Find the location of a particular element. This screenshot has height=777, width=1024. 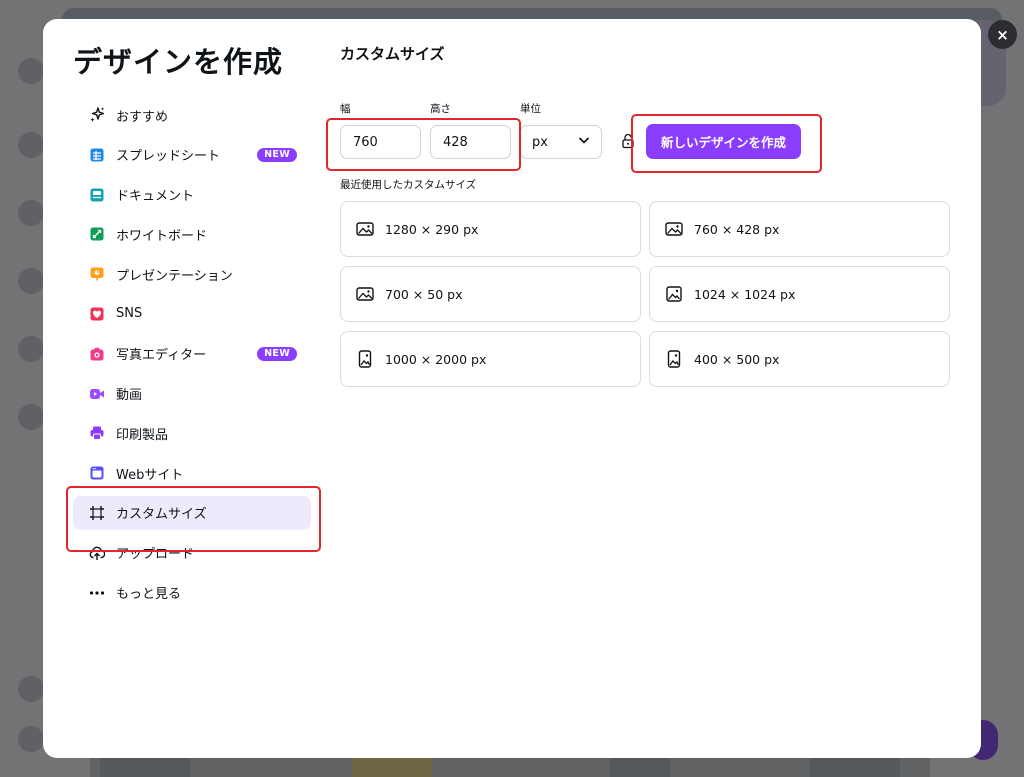

sidebar-item-label: スプレッドシート is located at coordinates (168, 157).